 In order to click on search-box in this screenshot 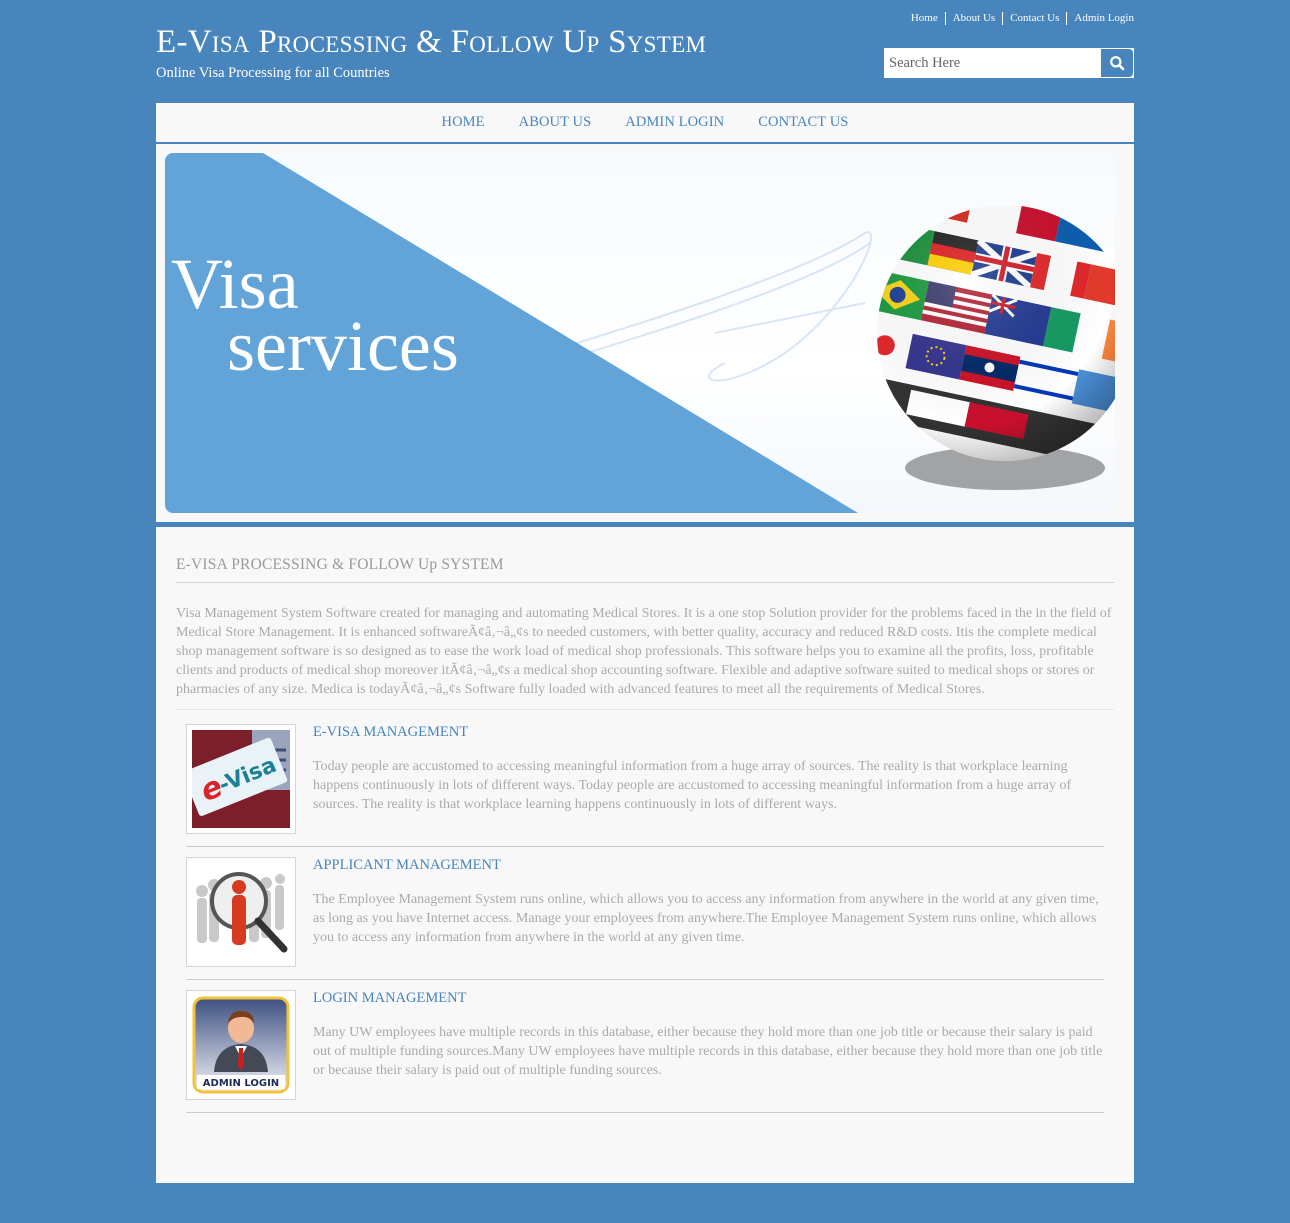, I will do `click(1009, 63)`.